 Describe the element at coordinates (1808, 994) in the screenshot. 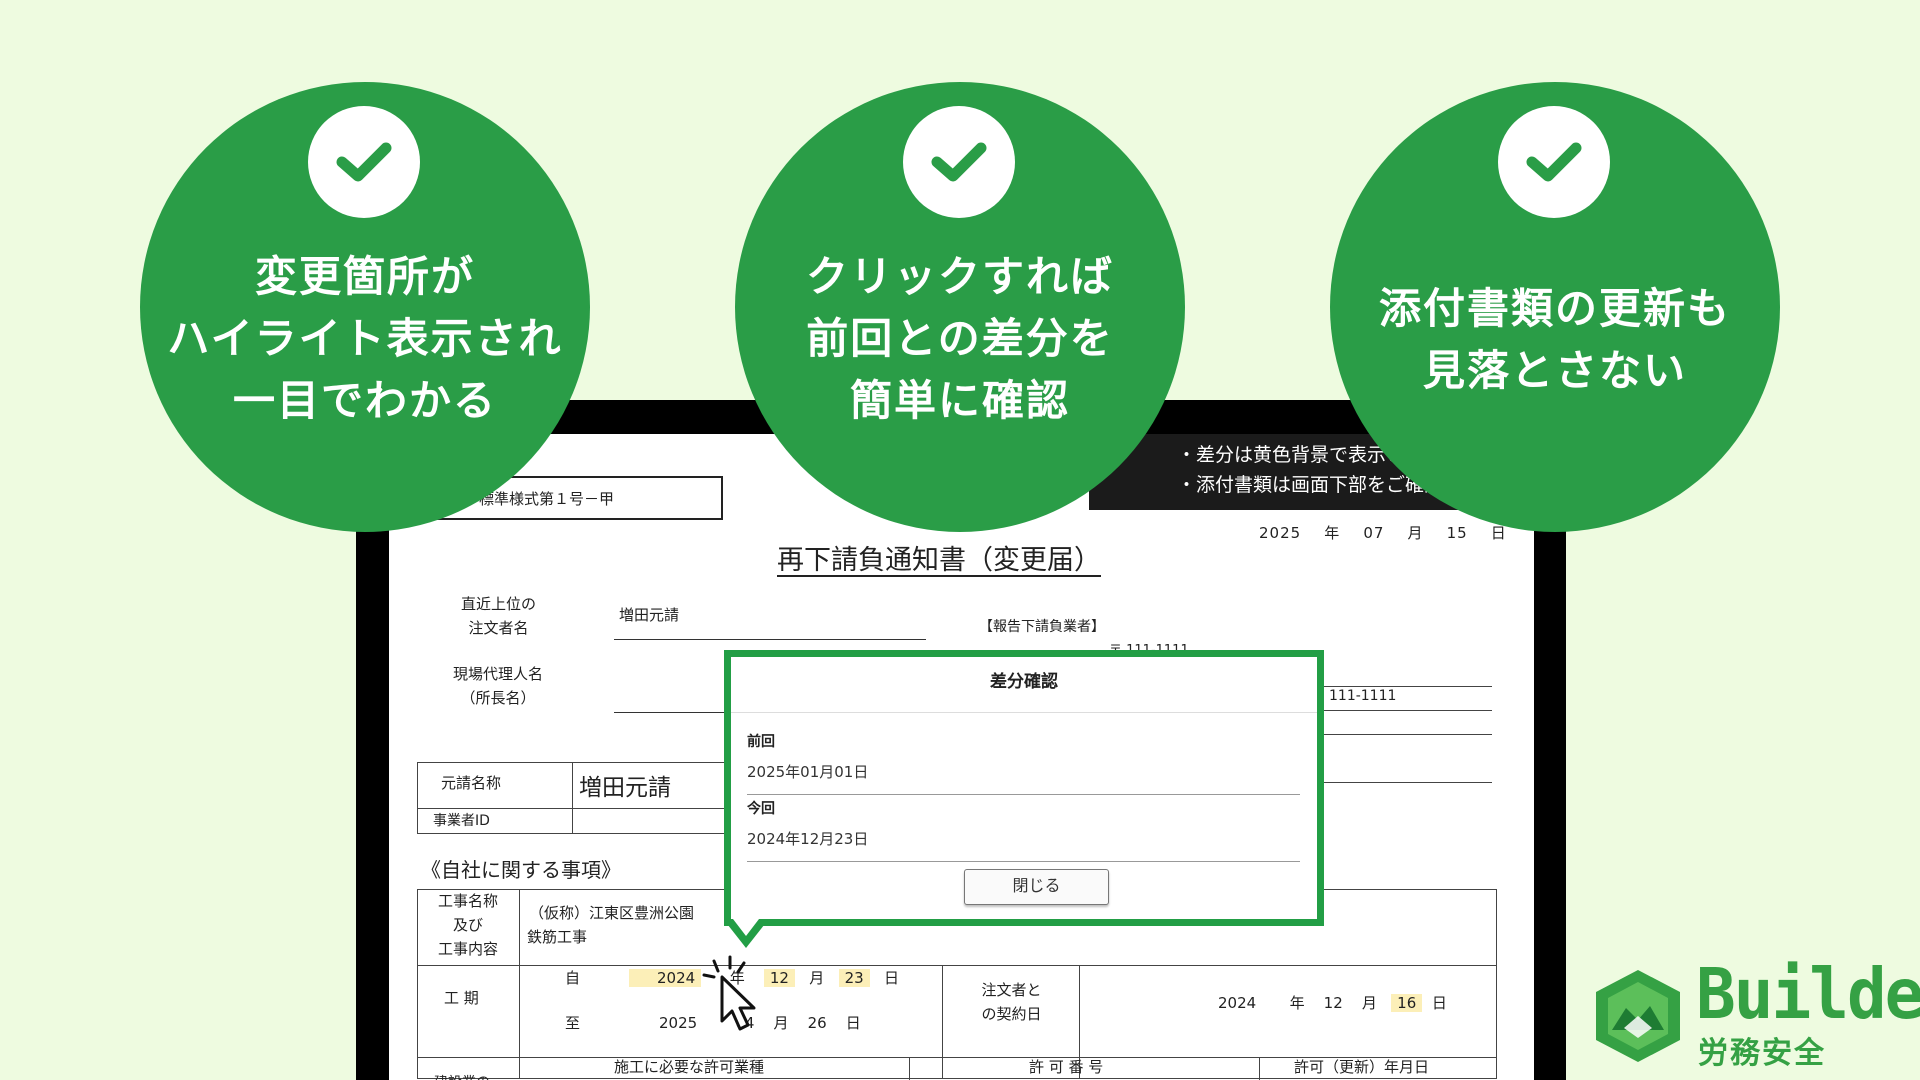

I see `logo-wordmark: Buildee` at that location.